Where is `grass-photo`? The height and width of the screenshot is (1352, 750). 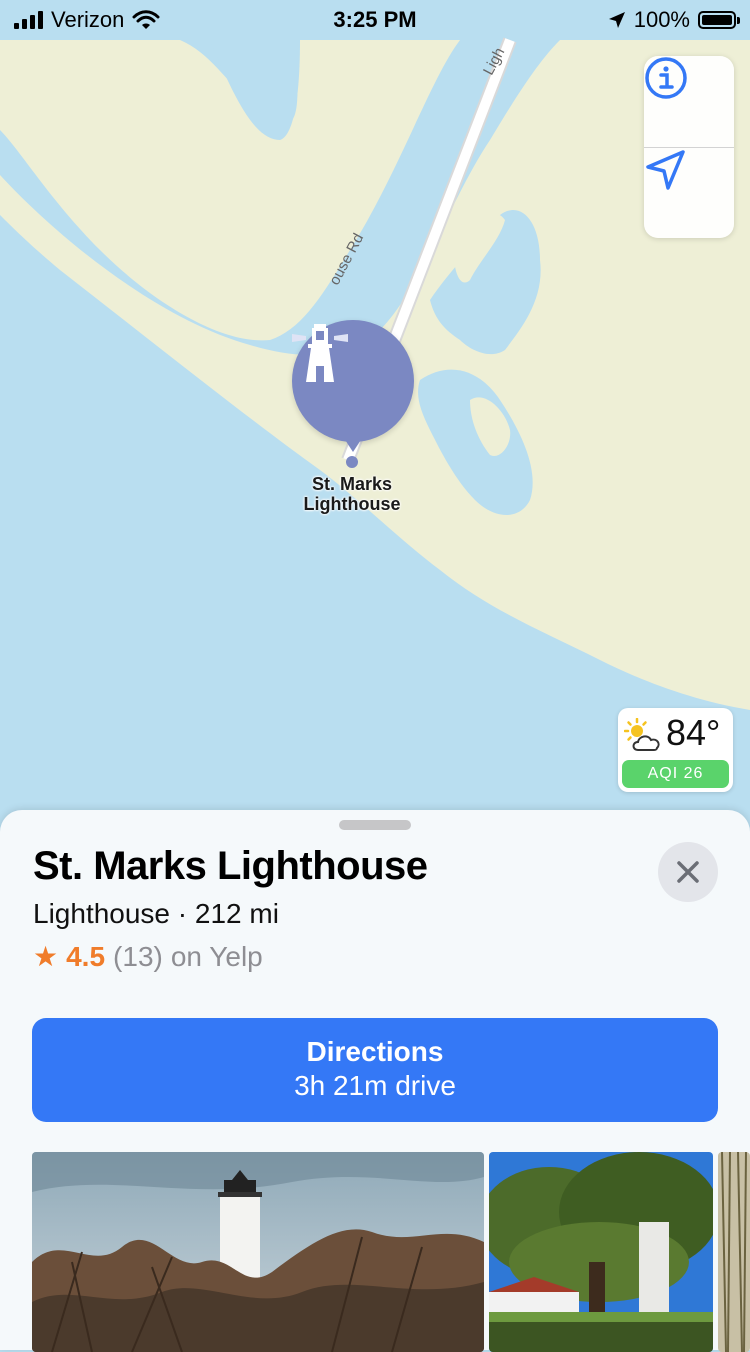 grass-photo is located at coordinates (734, 1252).